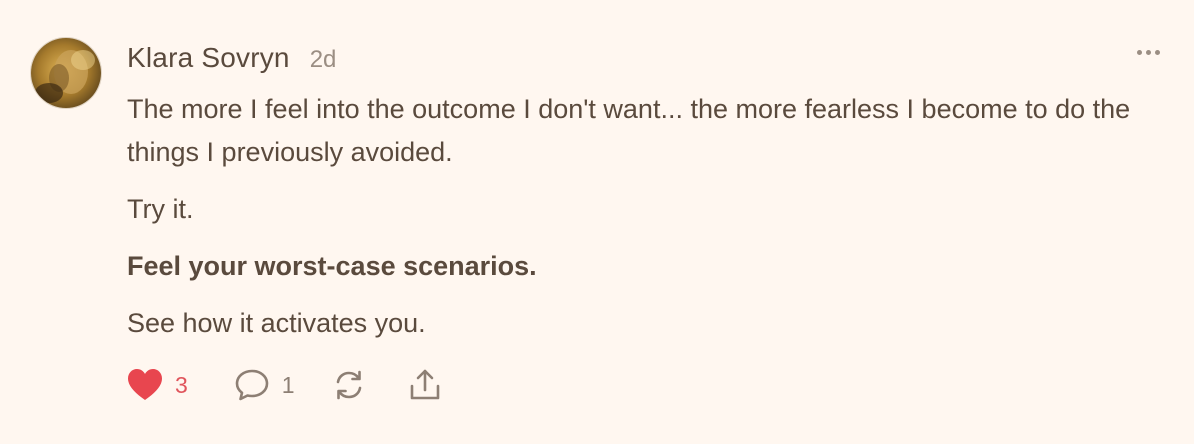 The height and width of the screenshot is (444, 1194). I want to click on like-button: 3, so click(157, 385).